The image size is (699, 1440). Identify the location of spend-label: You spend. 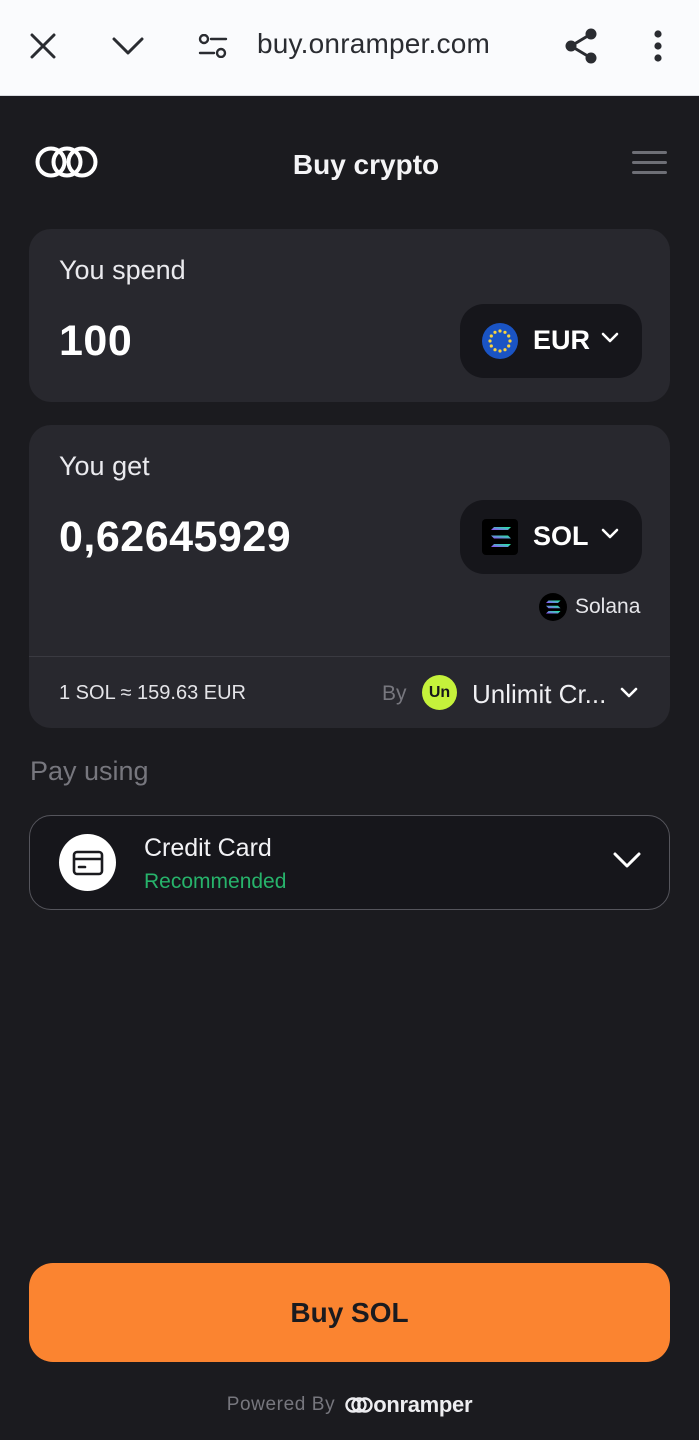
(122, 270).